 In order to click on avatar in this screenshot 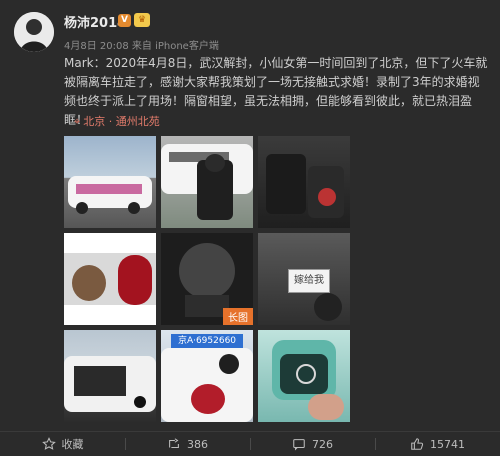, I will do `click(34, 32)`.